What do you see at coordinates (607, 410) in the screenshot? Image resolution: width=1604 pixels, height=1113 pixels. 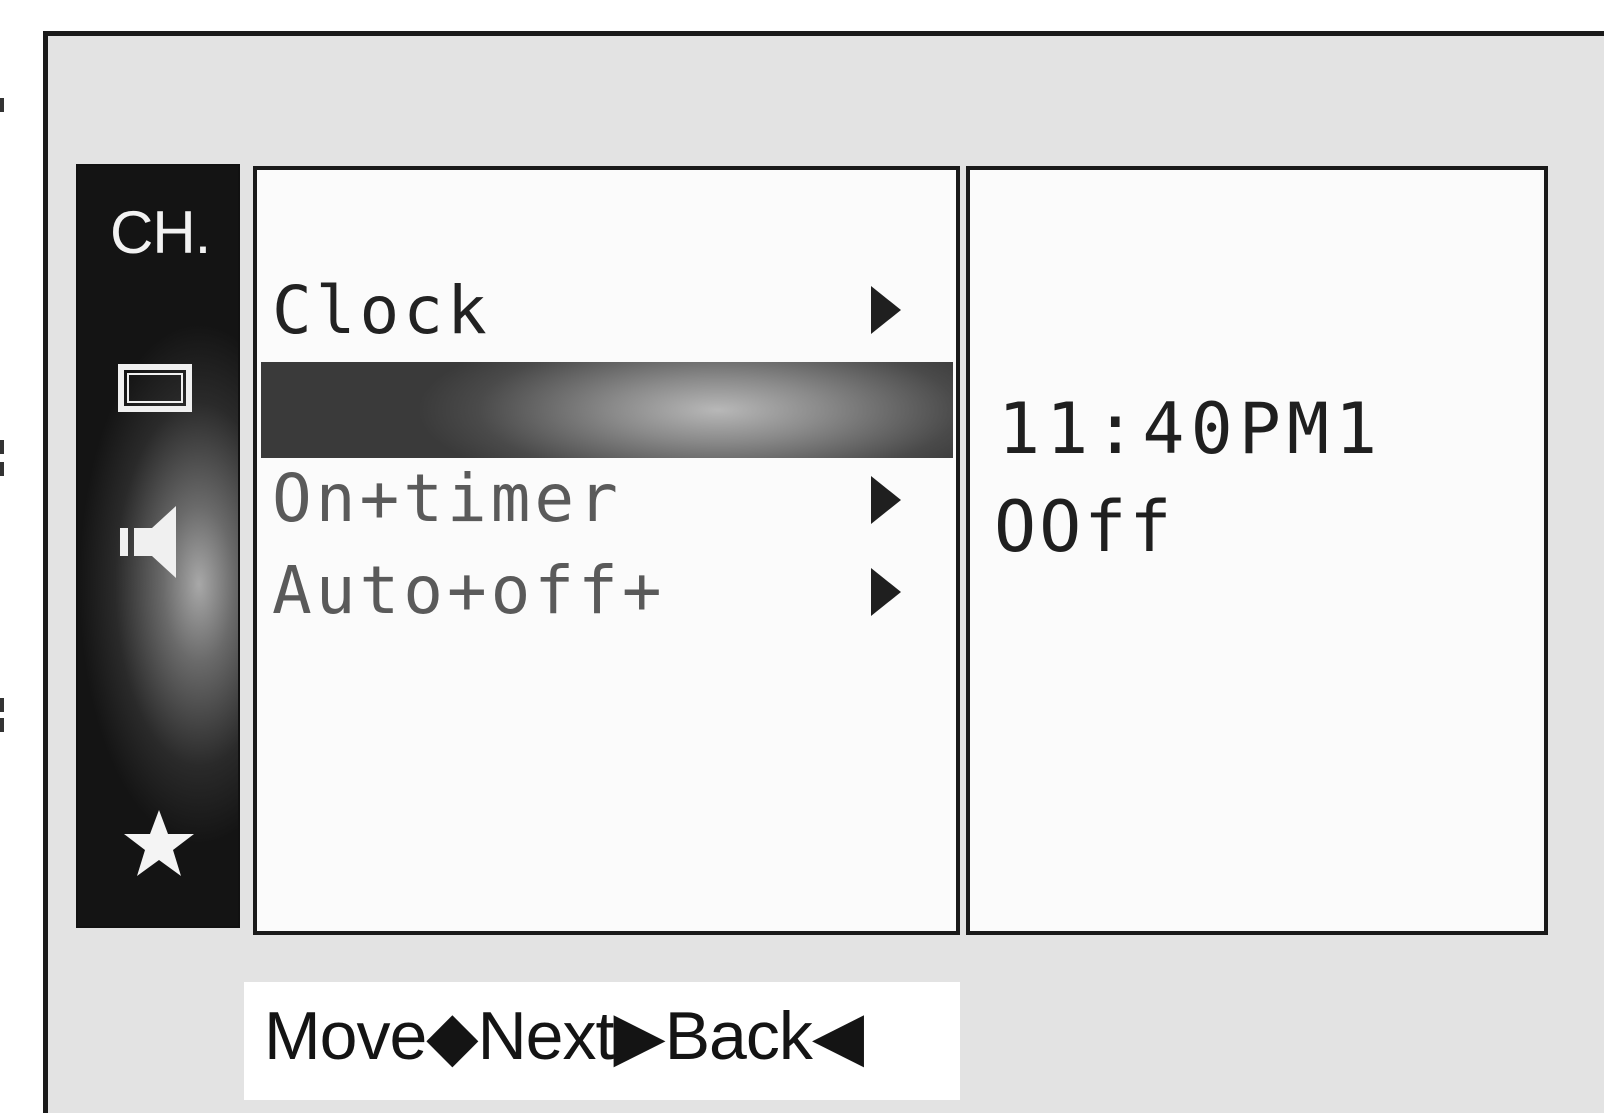 I see `selected-menu-item` at bounding box center [607, 410].